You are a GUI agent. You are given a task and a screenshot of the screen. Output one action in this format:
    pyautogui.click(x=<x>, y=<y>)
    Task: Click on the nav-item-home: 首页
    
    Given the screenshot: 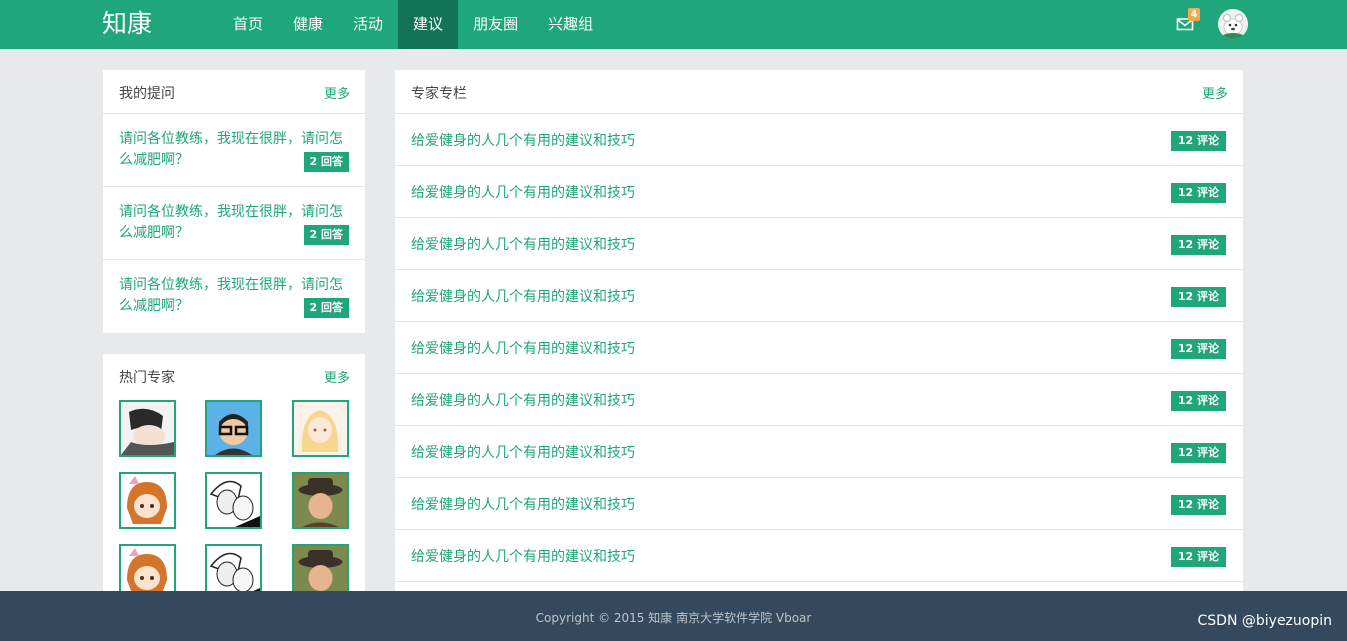 What is the action you would take?
    pyautogui.click(x=248, y=24)
    